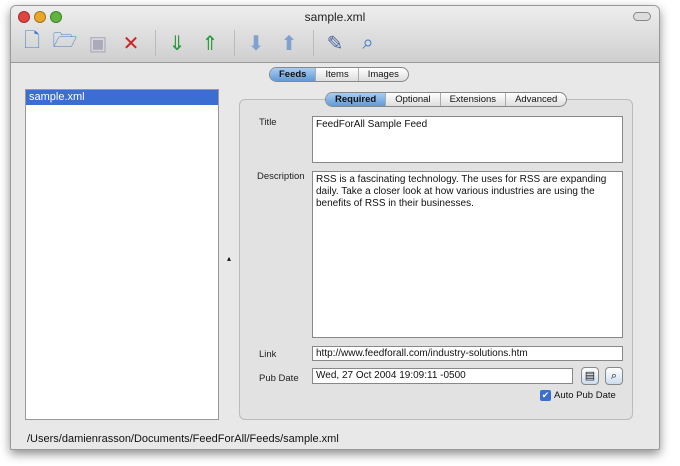 The image size is (680, 466). I want to click on title-field: FeedForAll Sample Feed, so click(467, 139).